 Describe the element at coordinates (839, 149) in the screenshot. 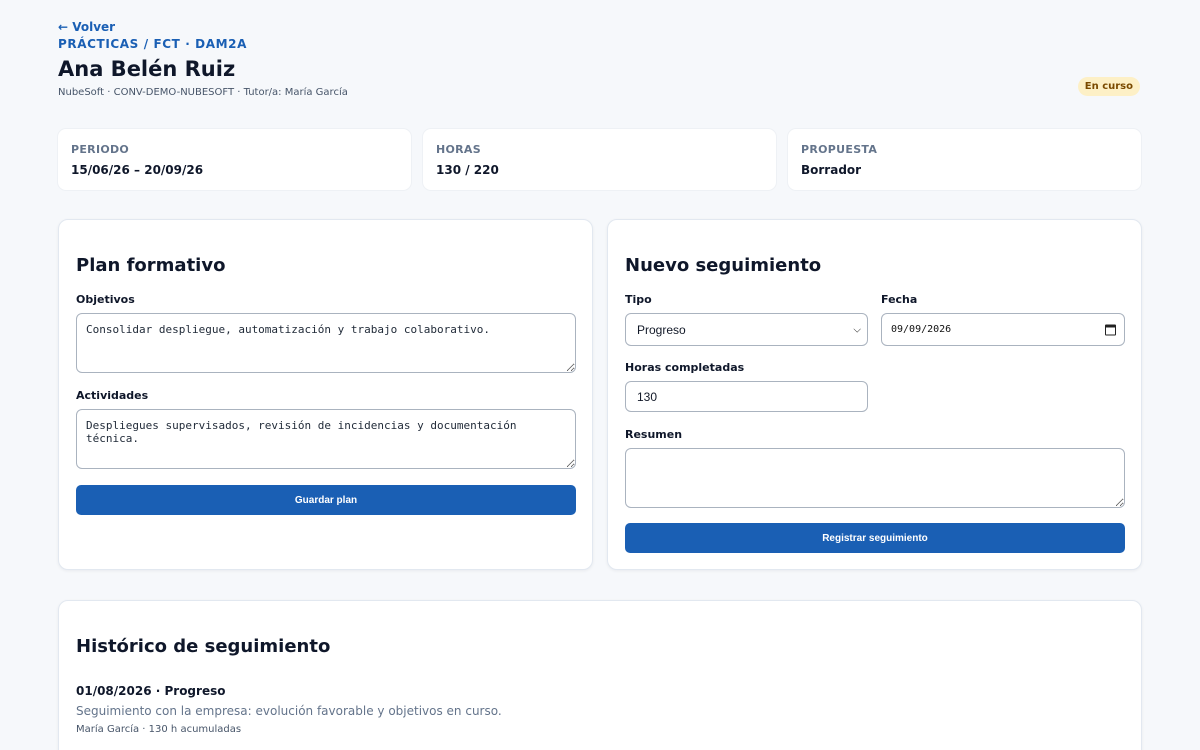

I see `stat-label: PROPUESTA` at that location.